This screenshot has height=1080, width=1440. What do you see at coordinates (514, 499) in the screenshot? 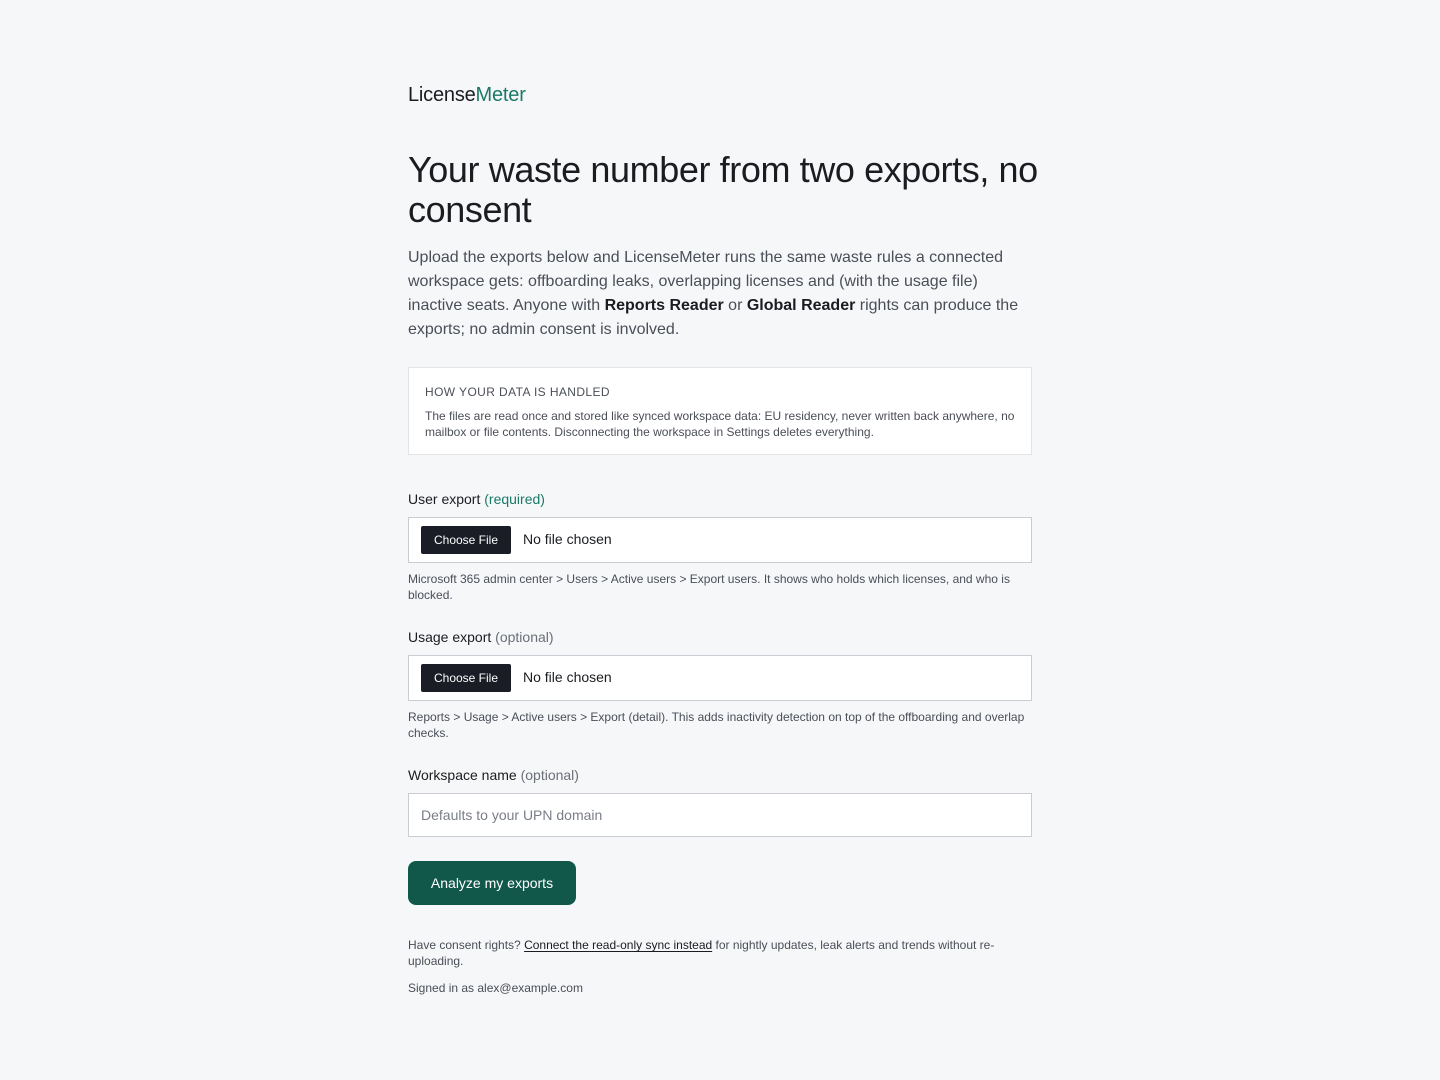
I see `required-tag: (required)` at bounding box center [514, 499].